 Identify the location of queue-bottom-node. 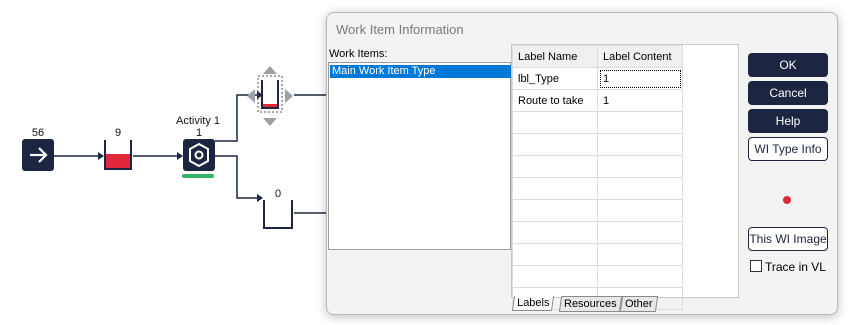
(278, 215).